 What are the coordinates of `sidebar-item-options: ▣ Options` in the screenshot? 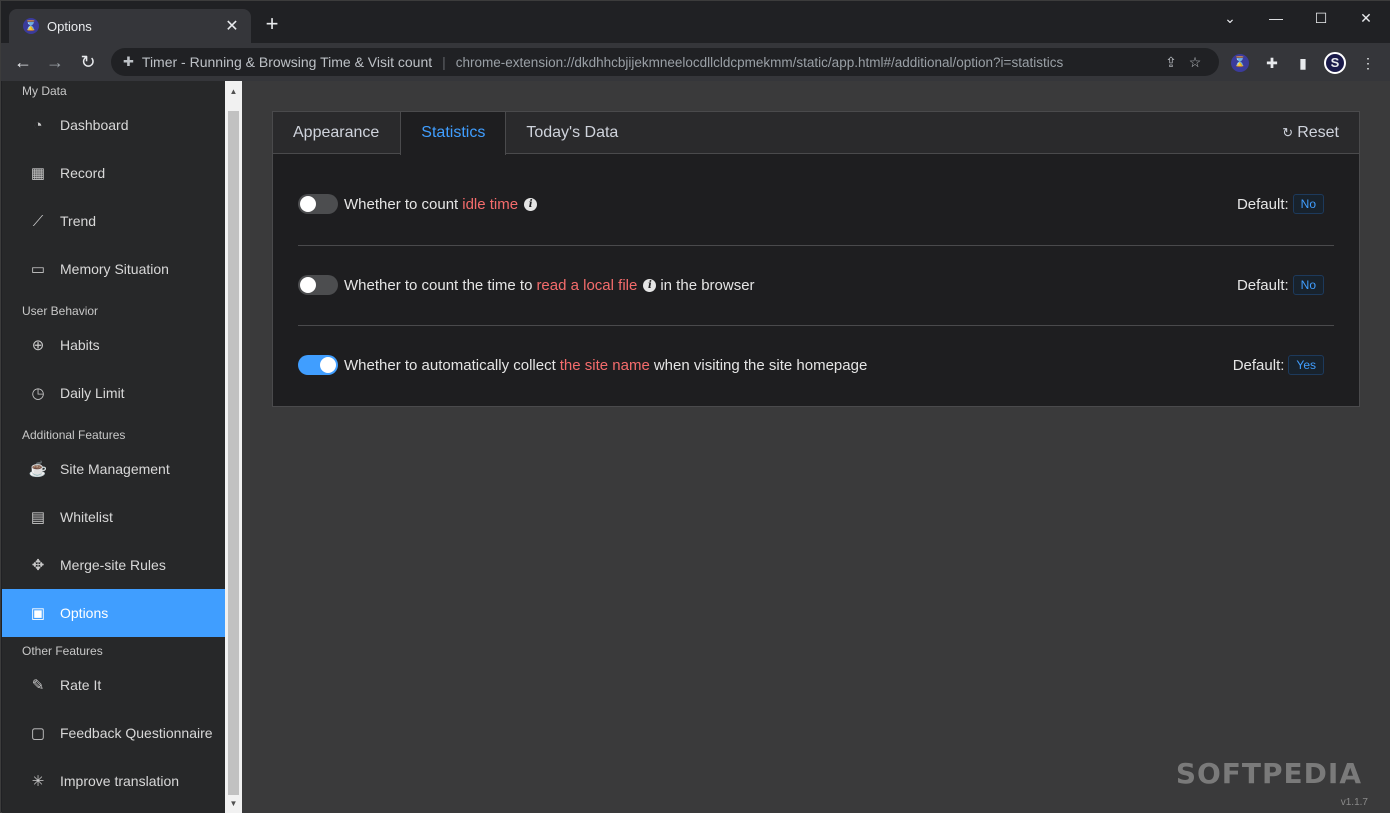 It's located at (113, 613).